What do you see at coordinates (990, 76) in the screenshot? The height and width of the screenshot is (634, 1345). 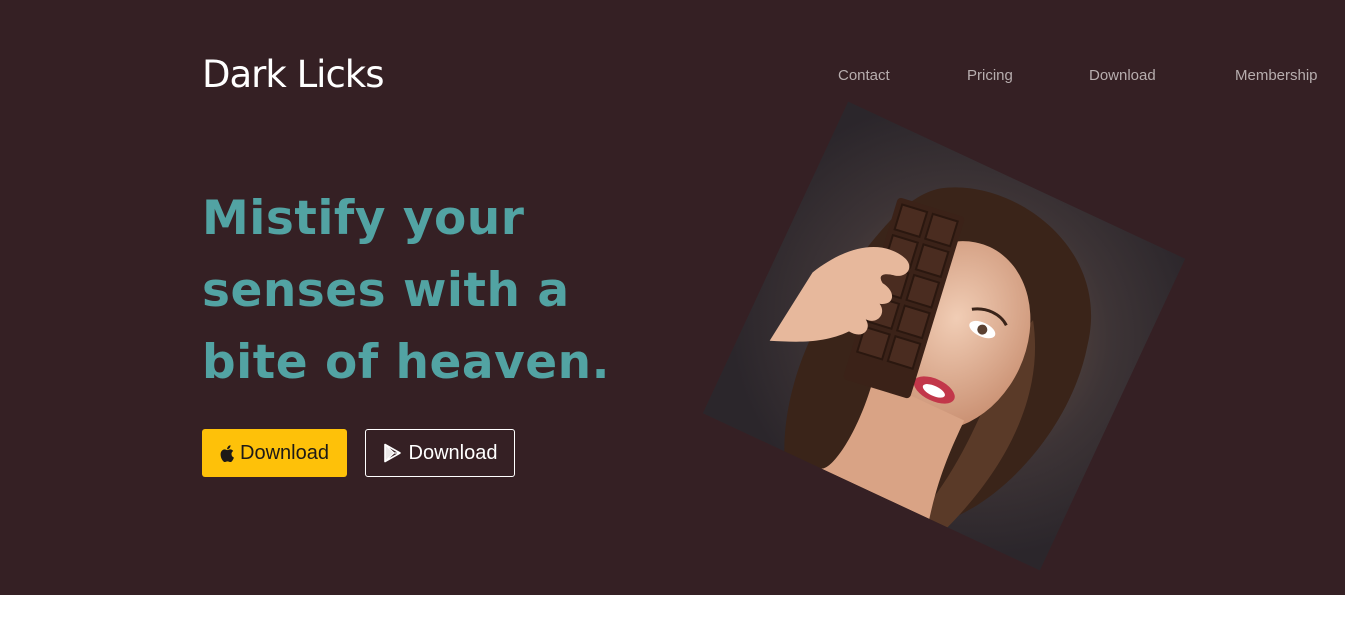 I see `nav-pricing: Pricing` at bounding box center [990, 76].